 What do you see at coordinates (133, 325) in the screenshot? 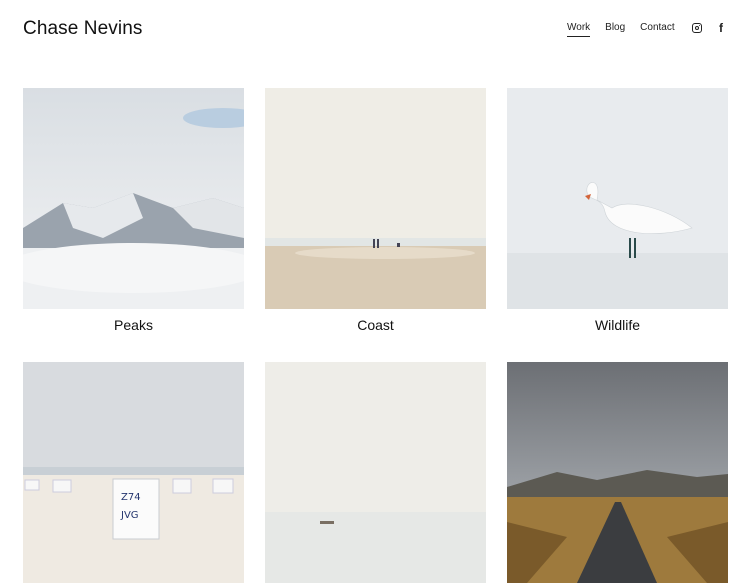
I see `gallery-item-title: Peaks` at bounding box center [133, 325].